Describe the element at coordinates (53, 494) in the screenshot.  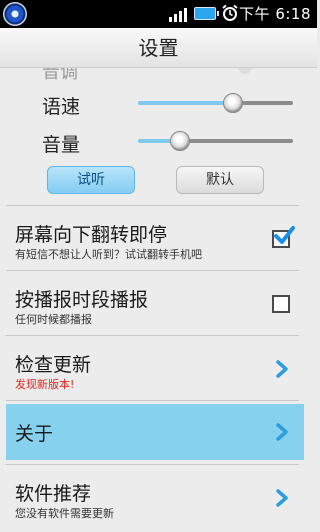
I see `item-title: 软件推荐` at that location.